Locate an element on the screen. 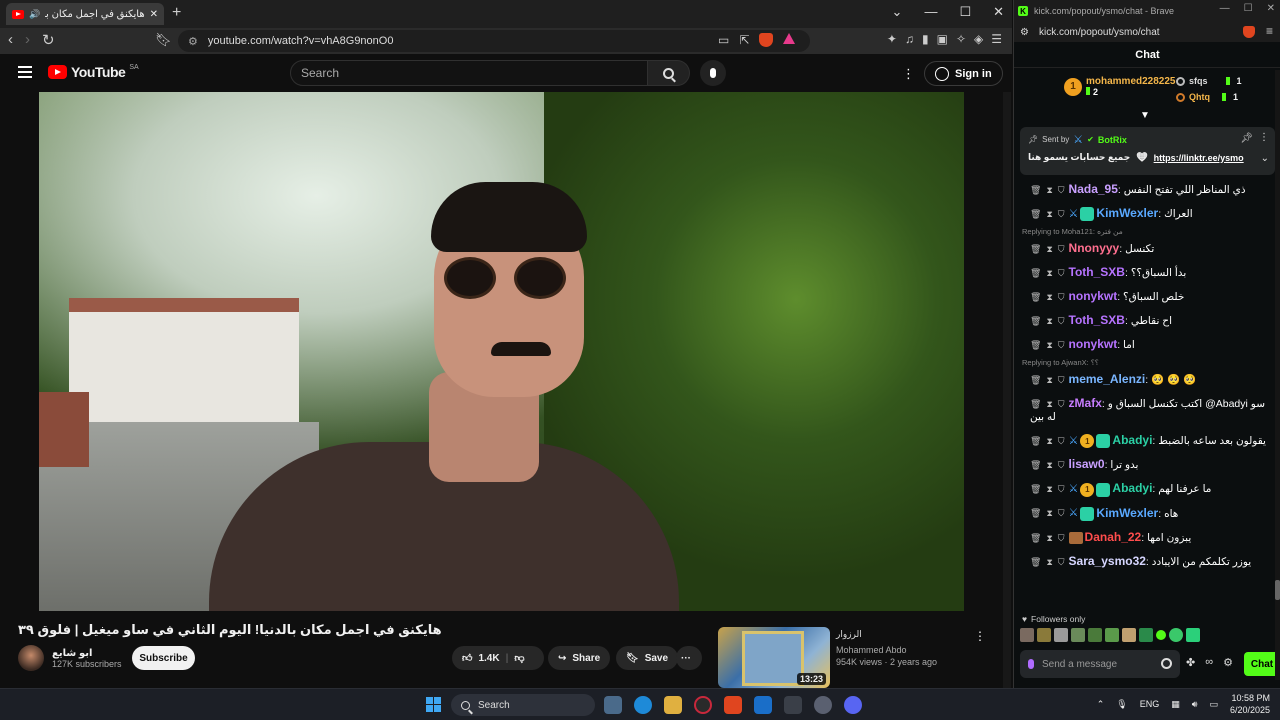 The width and height of the screenshot is (1280, 720). forward-icon: › is located at coordinates (27, 40).